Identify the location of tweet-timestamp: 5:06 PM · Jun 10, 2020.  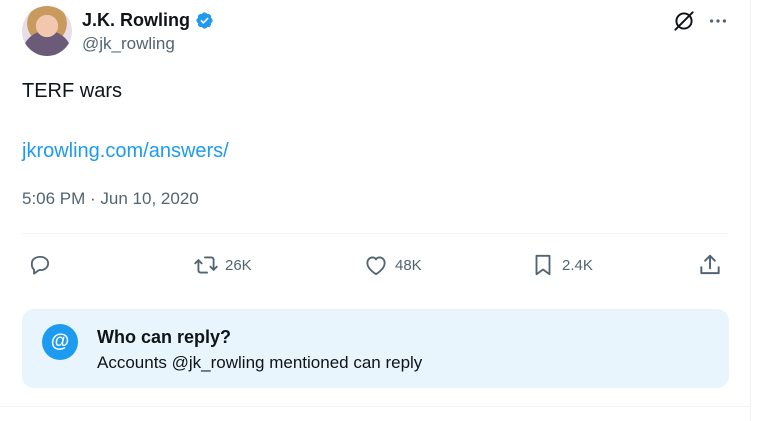
(110, 199).